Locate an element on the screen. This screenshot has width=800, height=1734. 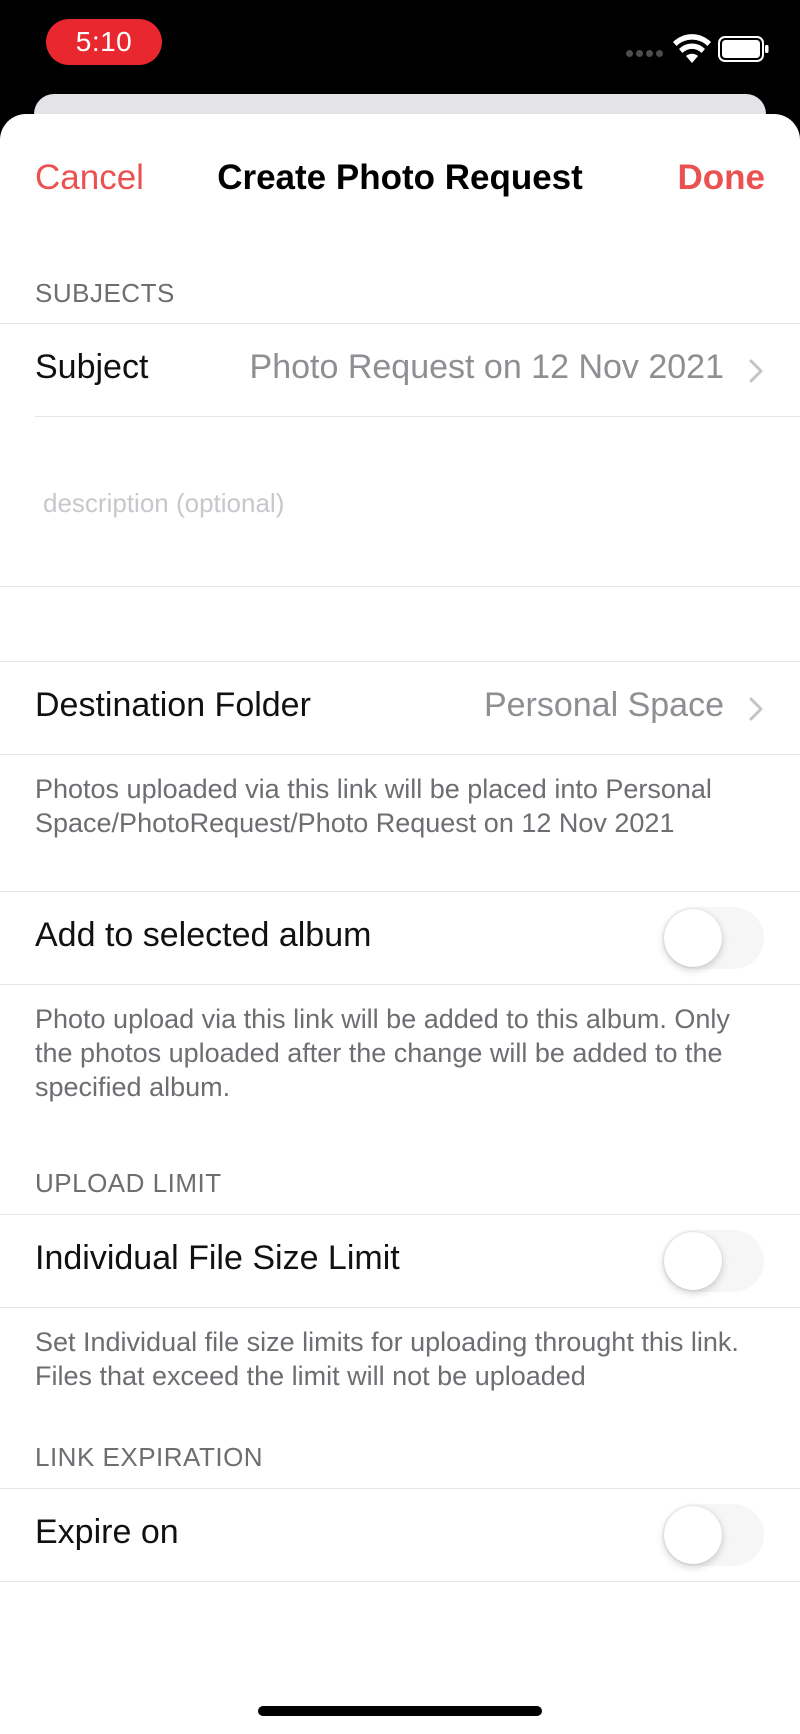
add-to-album-label: Add to selected album is located at coordinates (203, 935).